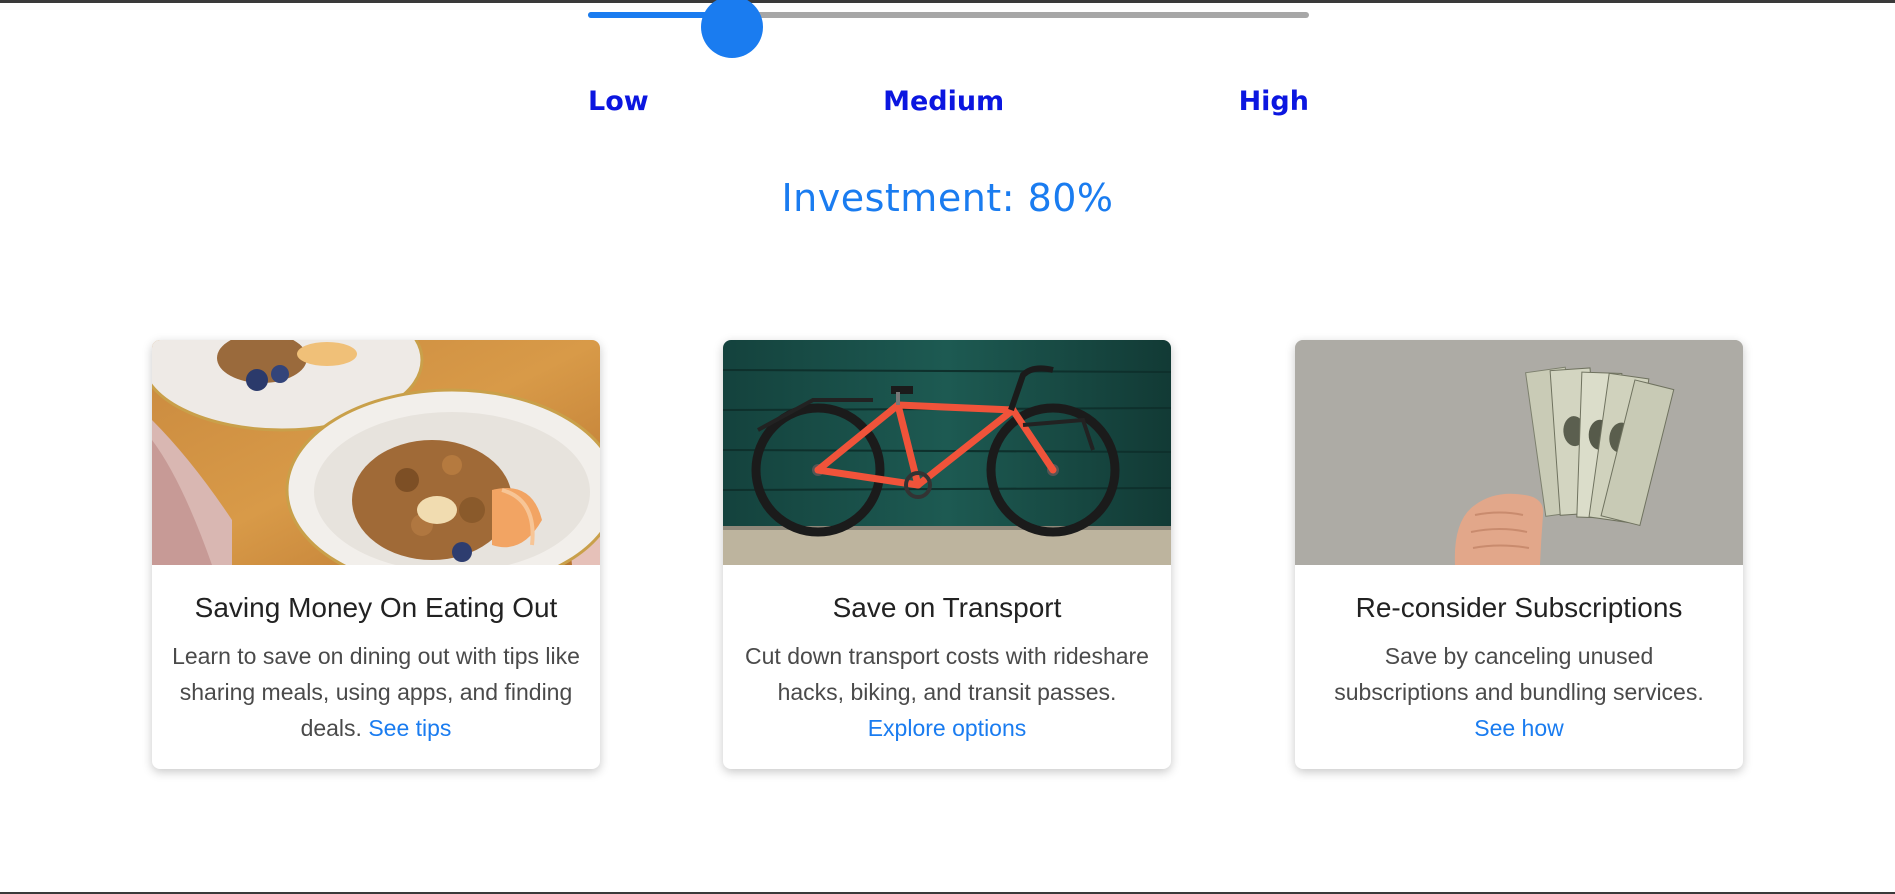  I want to click on level-high-label: High, so click(1273, 101).